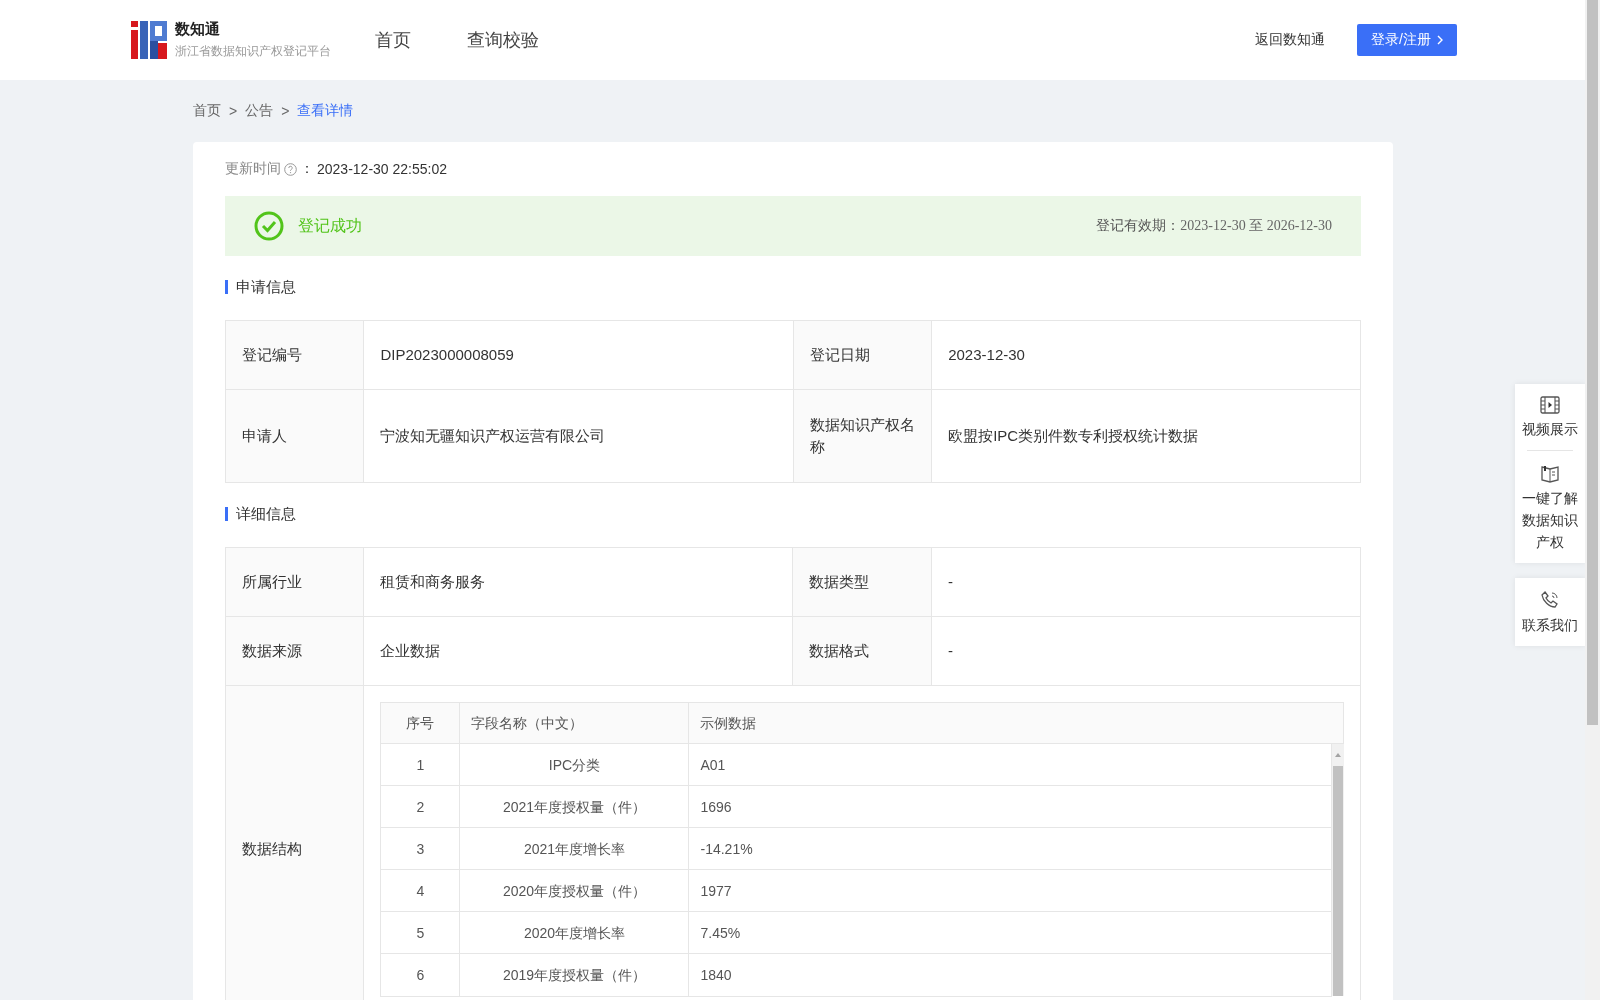 This screenshot has height=1000, width=1600. Describe the element at coordinates (1550, 405) in the screenshot. I see `film-icon` at that location.